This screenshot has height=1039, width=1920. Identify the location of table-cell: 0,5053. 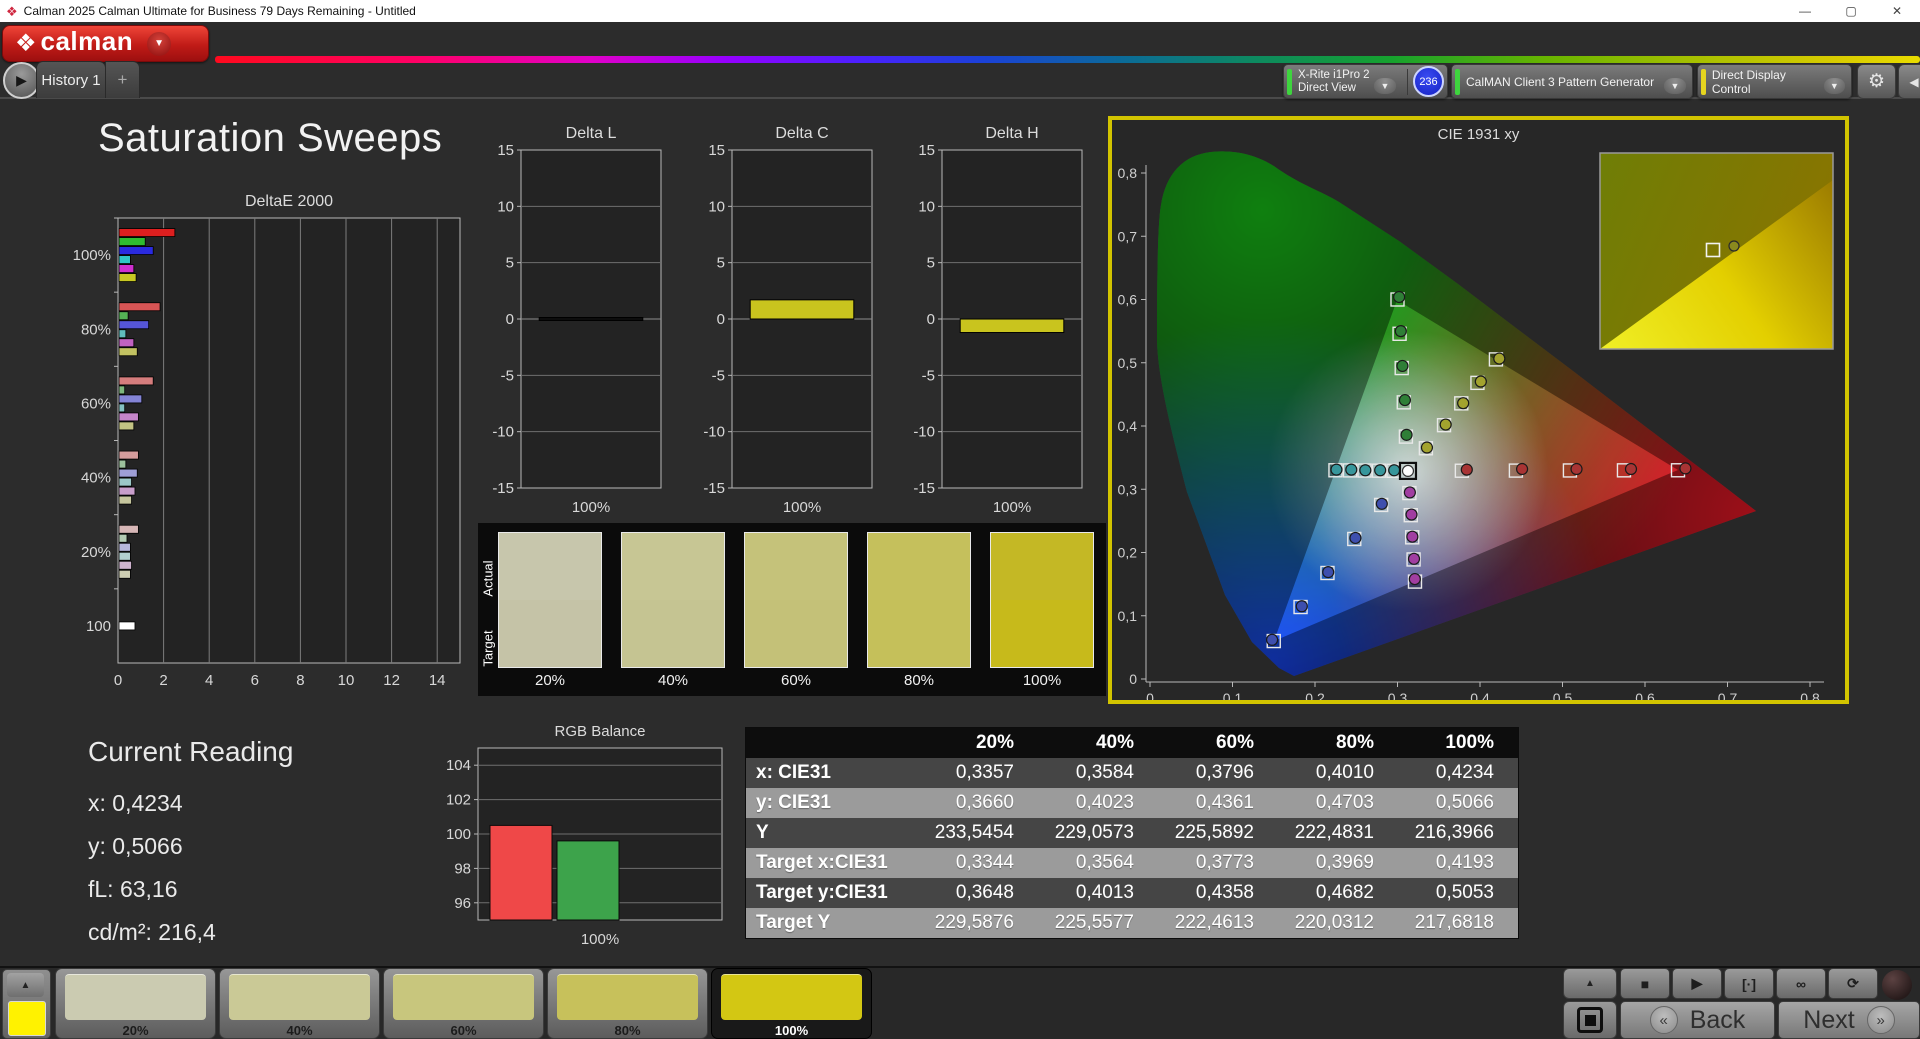
(1464, 892).